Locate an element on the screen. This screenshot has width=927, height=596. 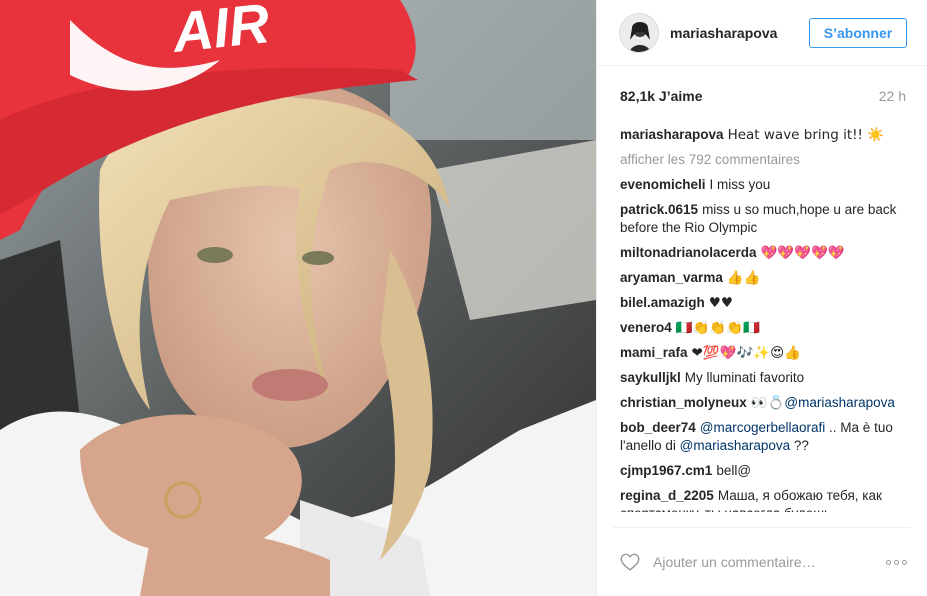
comment-user: bob_deer74 is located at coordinates (658, 427).